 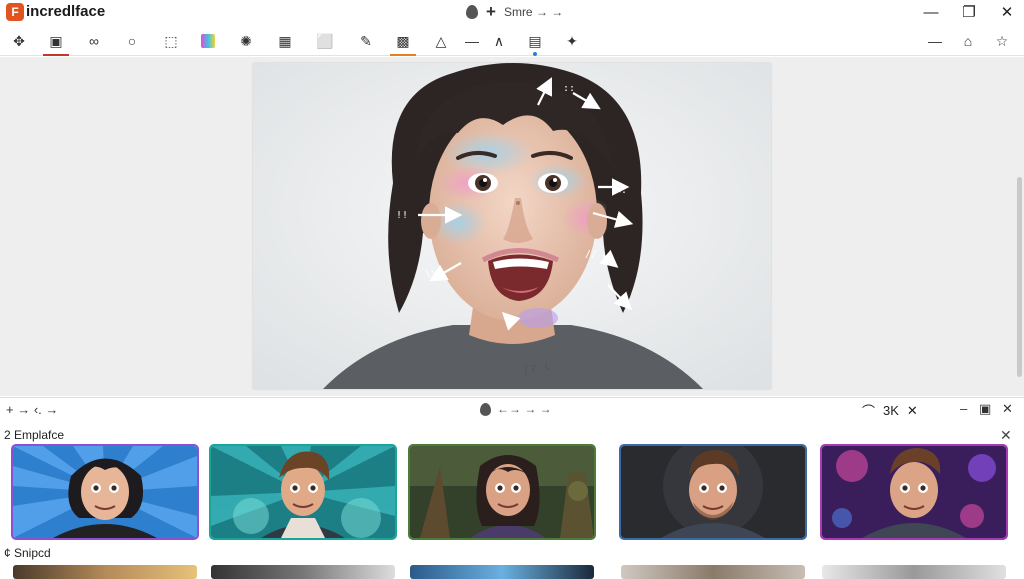 What do you see at coordinates (536, 369) in the screenshot?
I see `photo-anchor-label: [? └` at bounding box center [536, 369].